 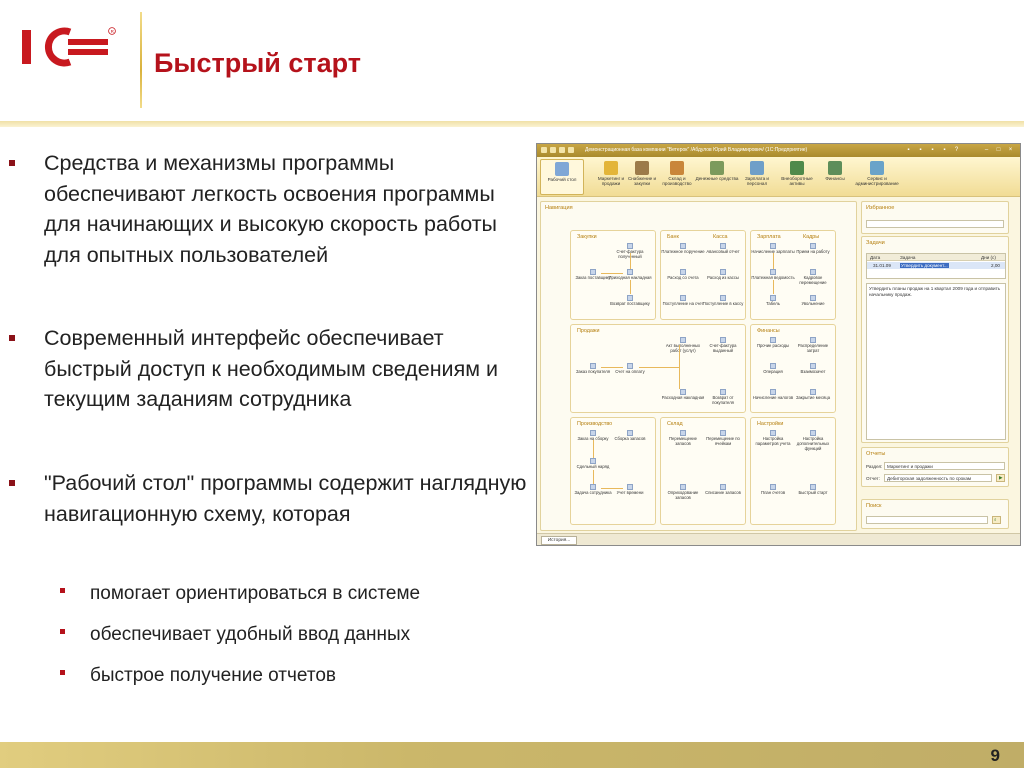 I want to click on sub-bullet-text: быстрое получение отчетов, so click(x=213, y=675).